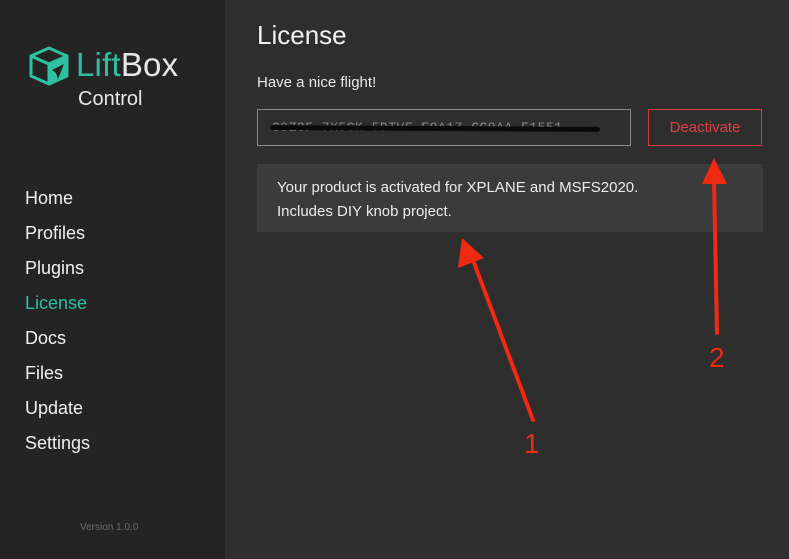  What do you see at coordinates (705, 127) in the screenshot?
I see `deactivate-button: Deactivate` at bounding box center [705, 127].